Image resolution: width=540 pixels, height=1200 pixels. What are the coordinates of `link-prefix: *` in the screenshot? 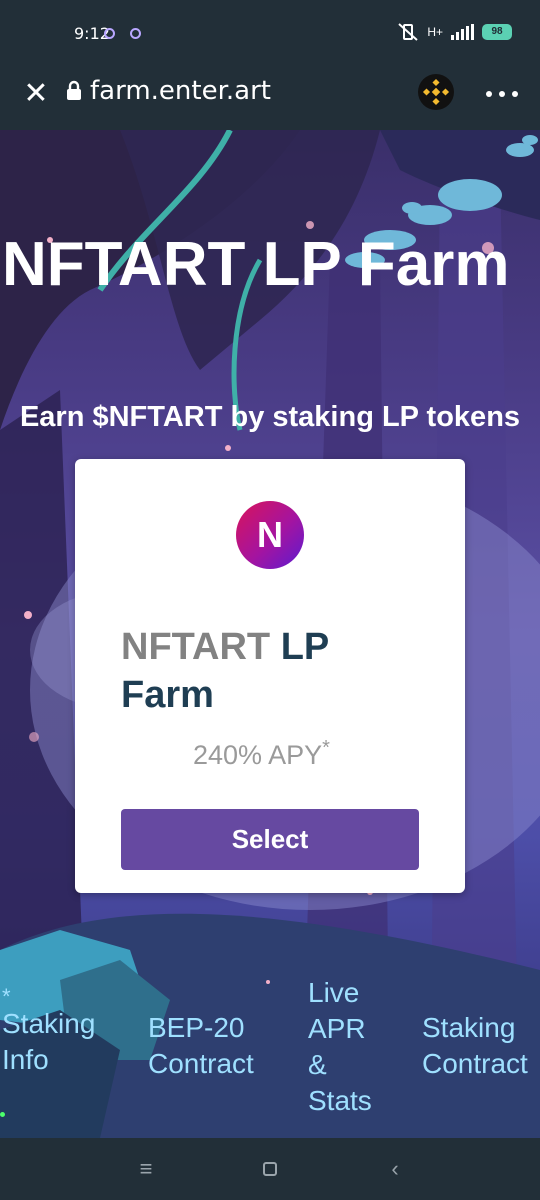 It's located at (6, 996).